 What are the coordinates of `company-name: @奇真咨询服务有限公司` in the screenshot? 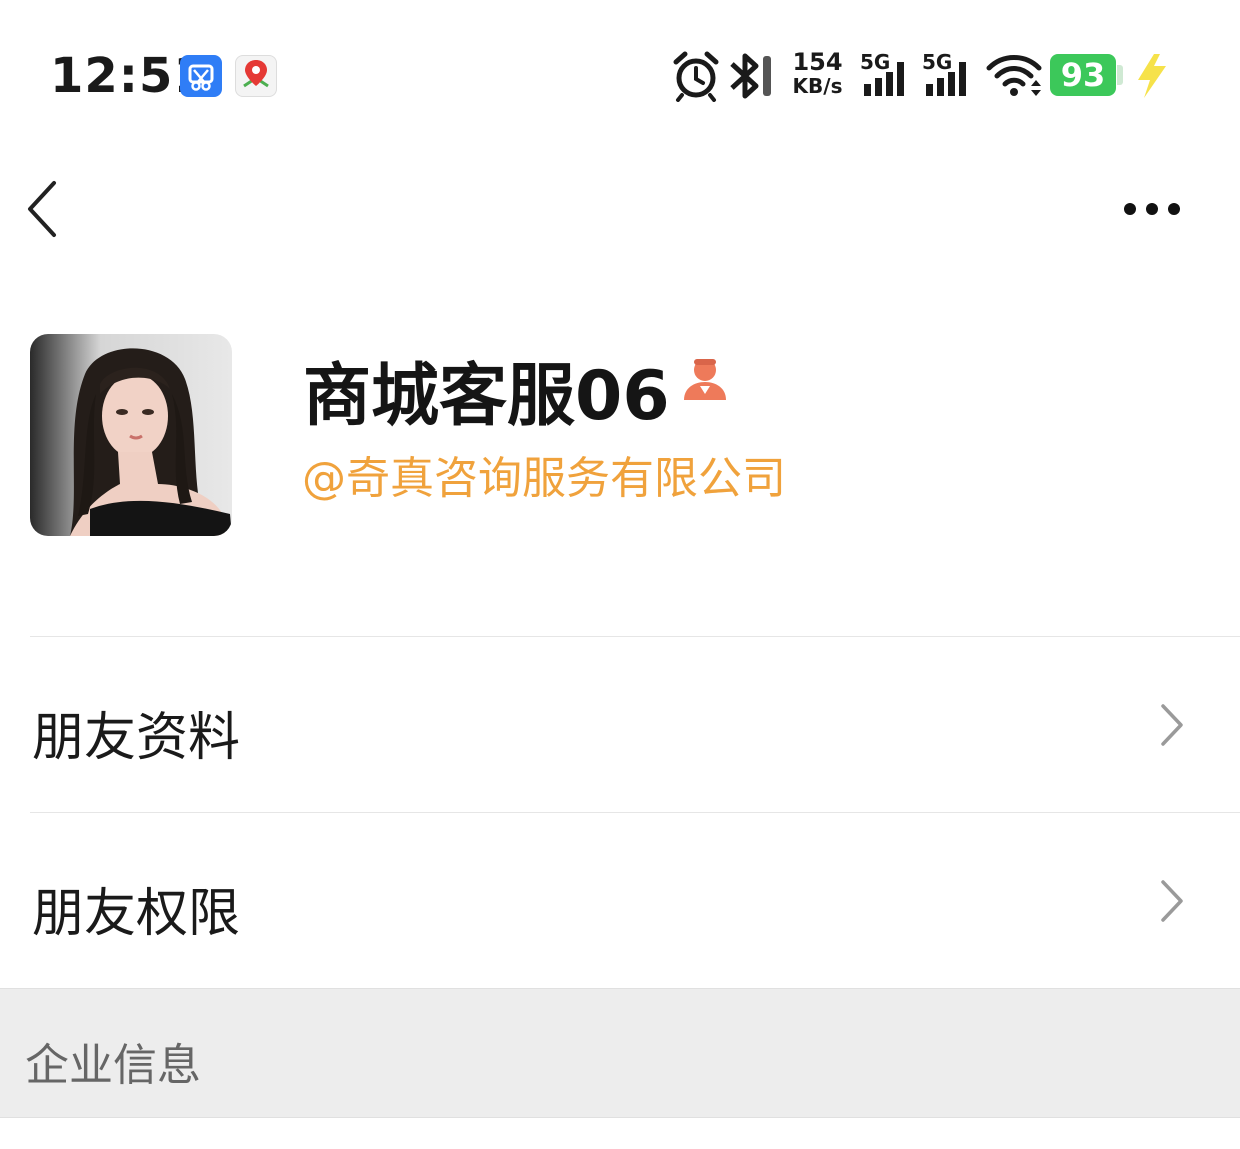 It's located at (544, 474).